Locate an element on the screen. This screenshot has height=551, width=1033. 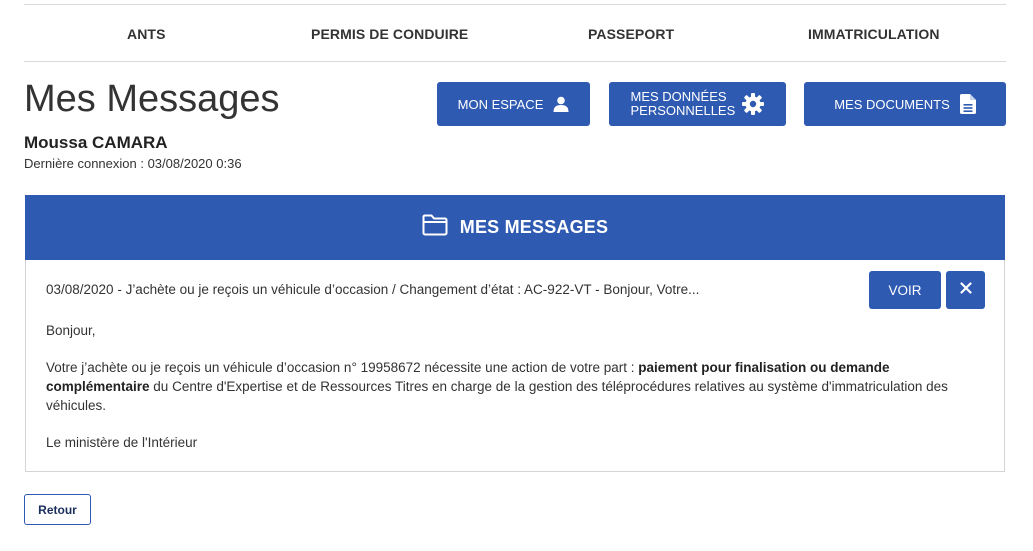
retour-button: Retour is located at coordinates (57, 509).